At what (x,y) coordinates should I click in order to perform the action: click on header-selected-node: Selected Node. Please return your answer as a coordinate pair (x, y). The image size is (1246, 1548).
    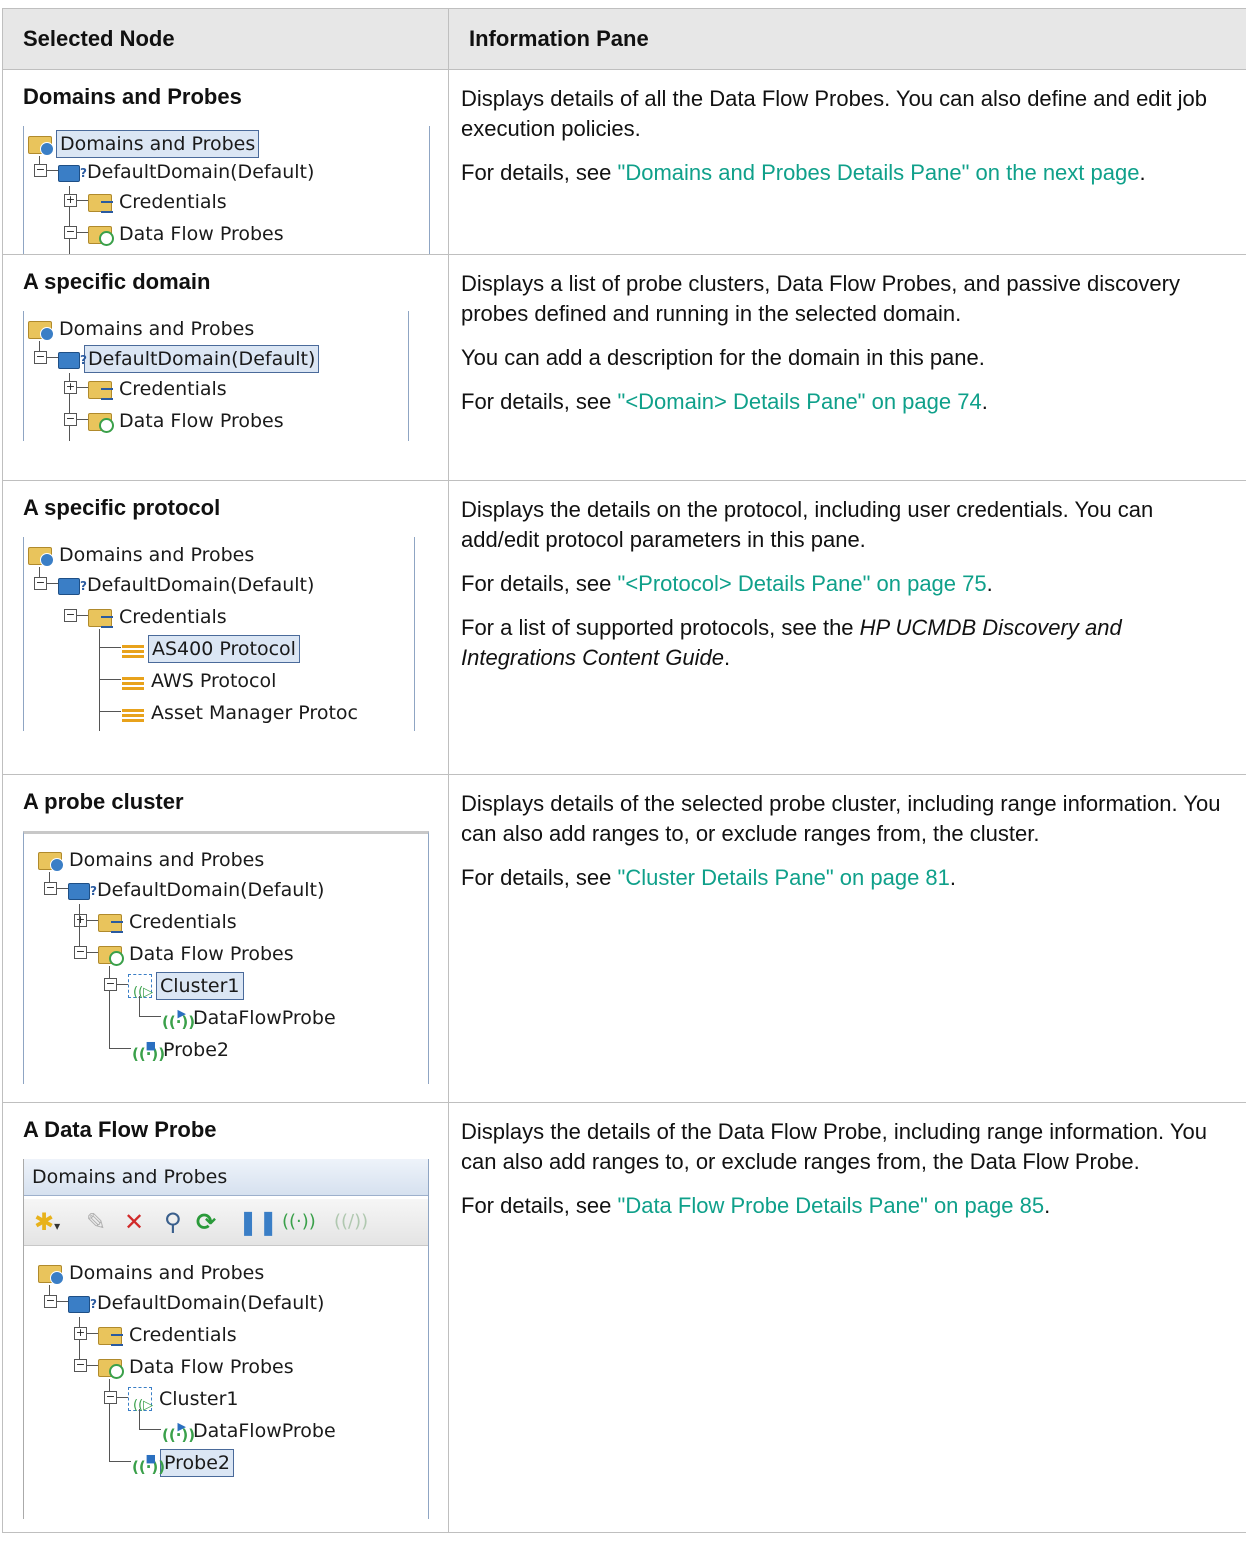
    Looking at the image, I should click on (225, 39).